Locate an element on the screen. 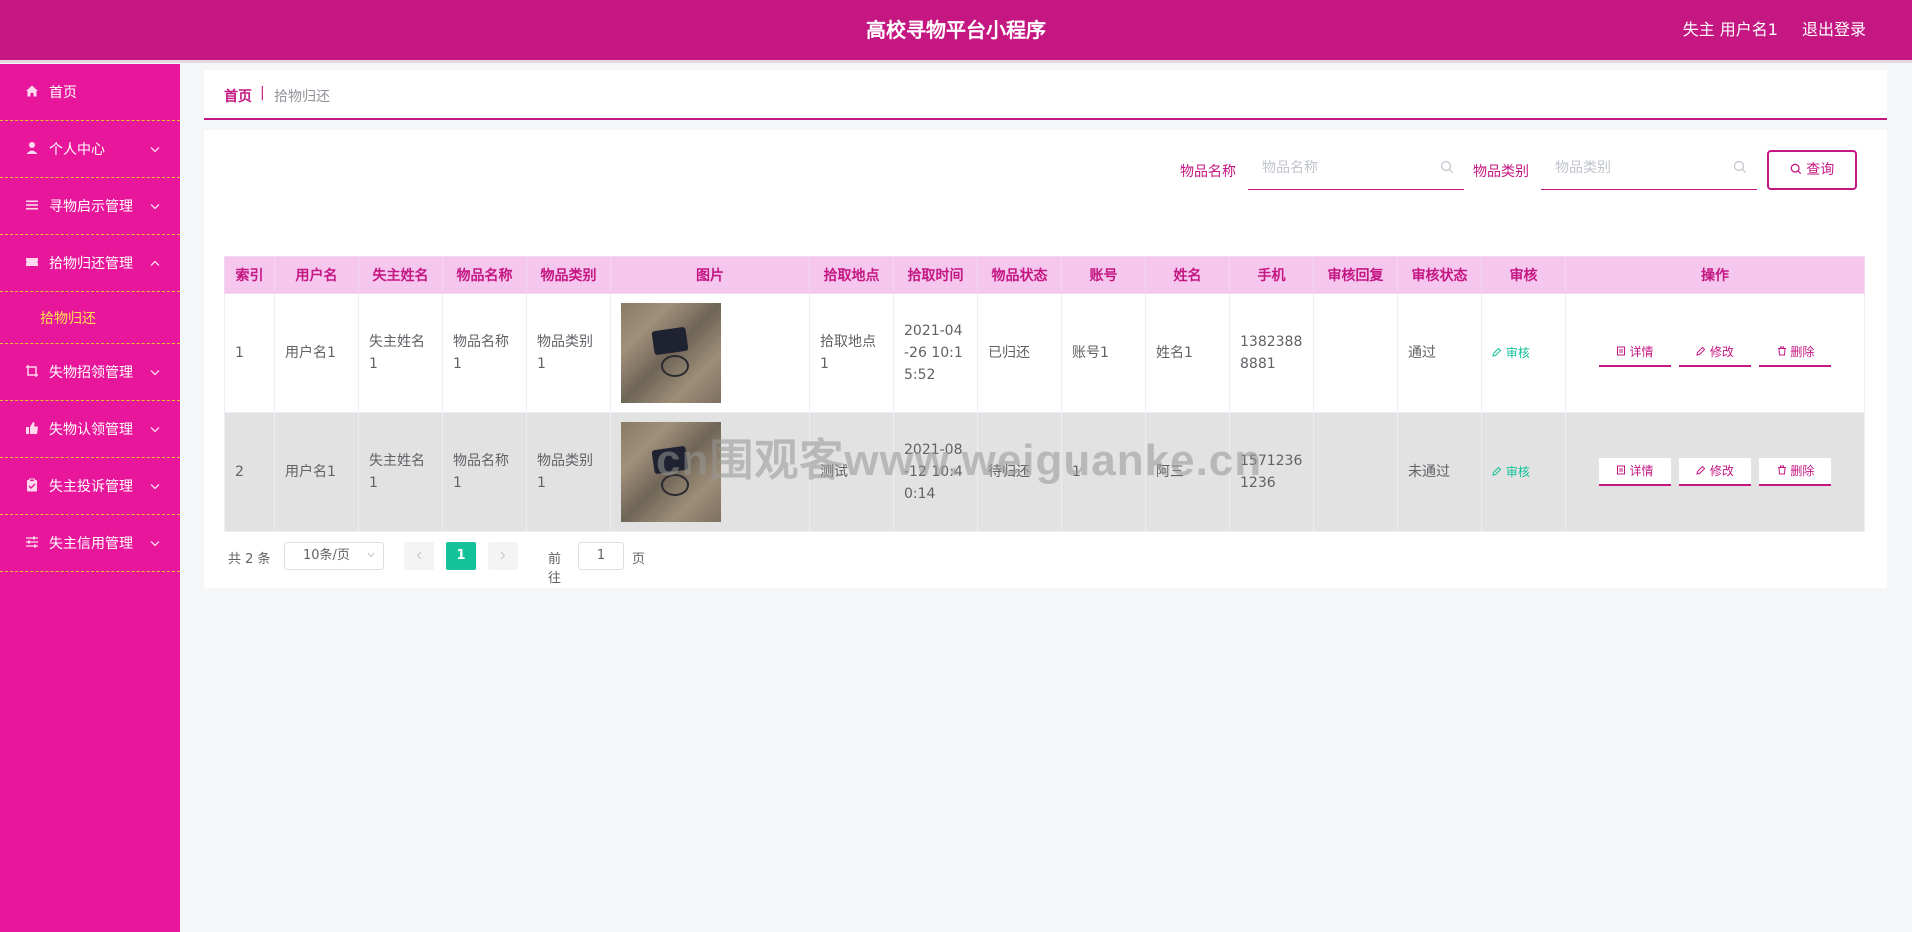  item-name-search is located at coordinates (1356, 169).